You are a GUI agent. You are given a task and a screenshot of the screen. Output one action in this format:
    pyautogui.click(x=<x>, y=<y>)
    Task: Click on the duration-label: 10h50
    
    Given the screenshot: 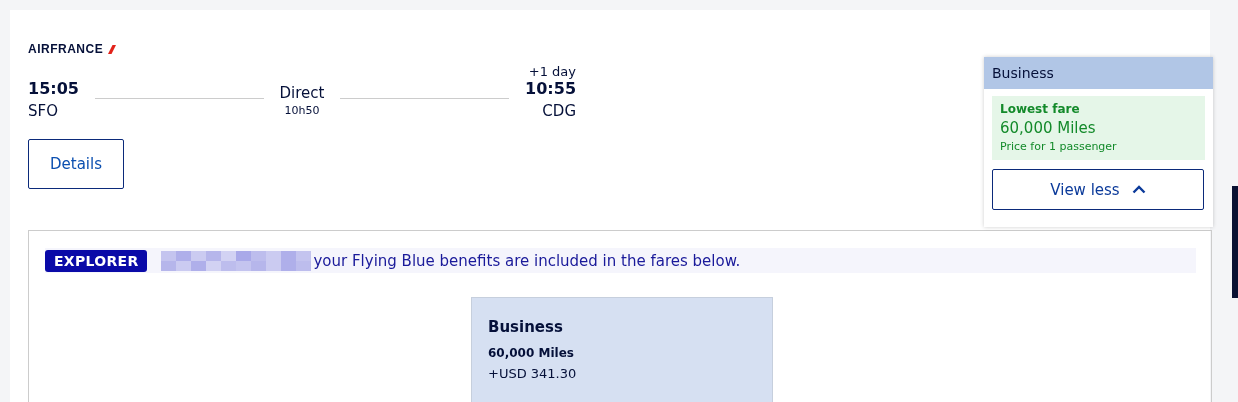 What is the action you would take?
    pyautogui.click(x=302, y=111)
    